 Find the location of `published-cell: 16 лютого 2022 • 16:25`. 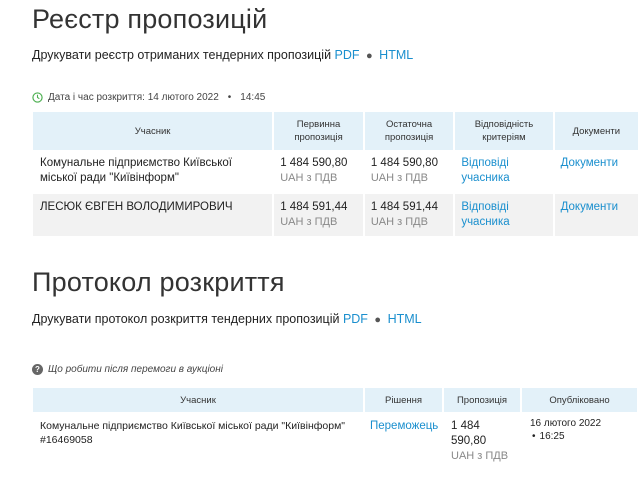

published-cell: 16 лютого 2022 • 16:25 is located at coordinates (579, 442).